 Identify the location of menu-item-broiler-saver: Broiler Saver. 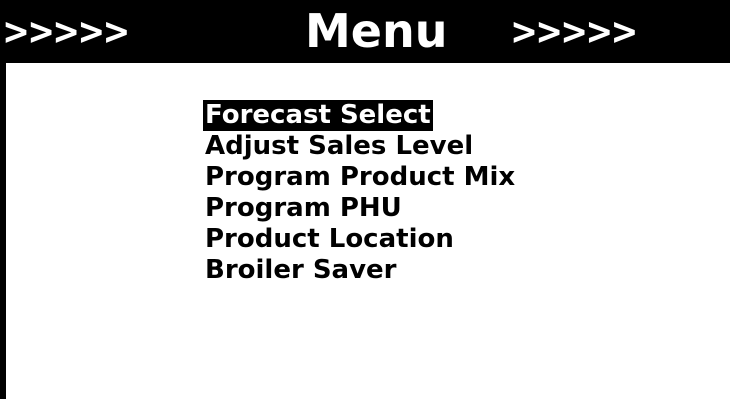
(360, 270).